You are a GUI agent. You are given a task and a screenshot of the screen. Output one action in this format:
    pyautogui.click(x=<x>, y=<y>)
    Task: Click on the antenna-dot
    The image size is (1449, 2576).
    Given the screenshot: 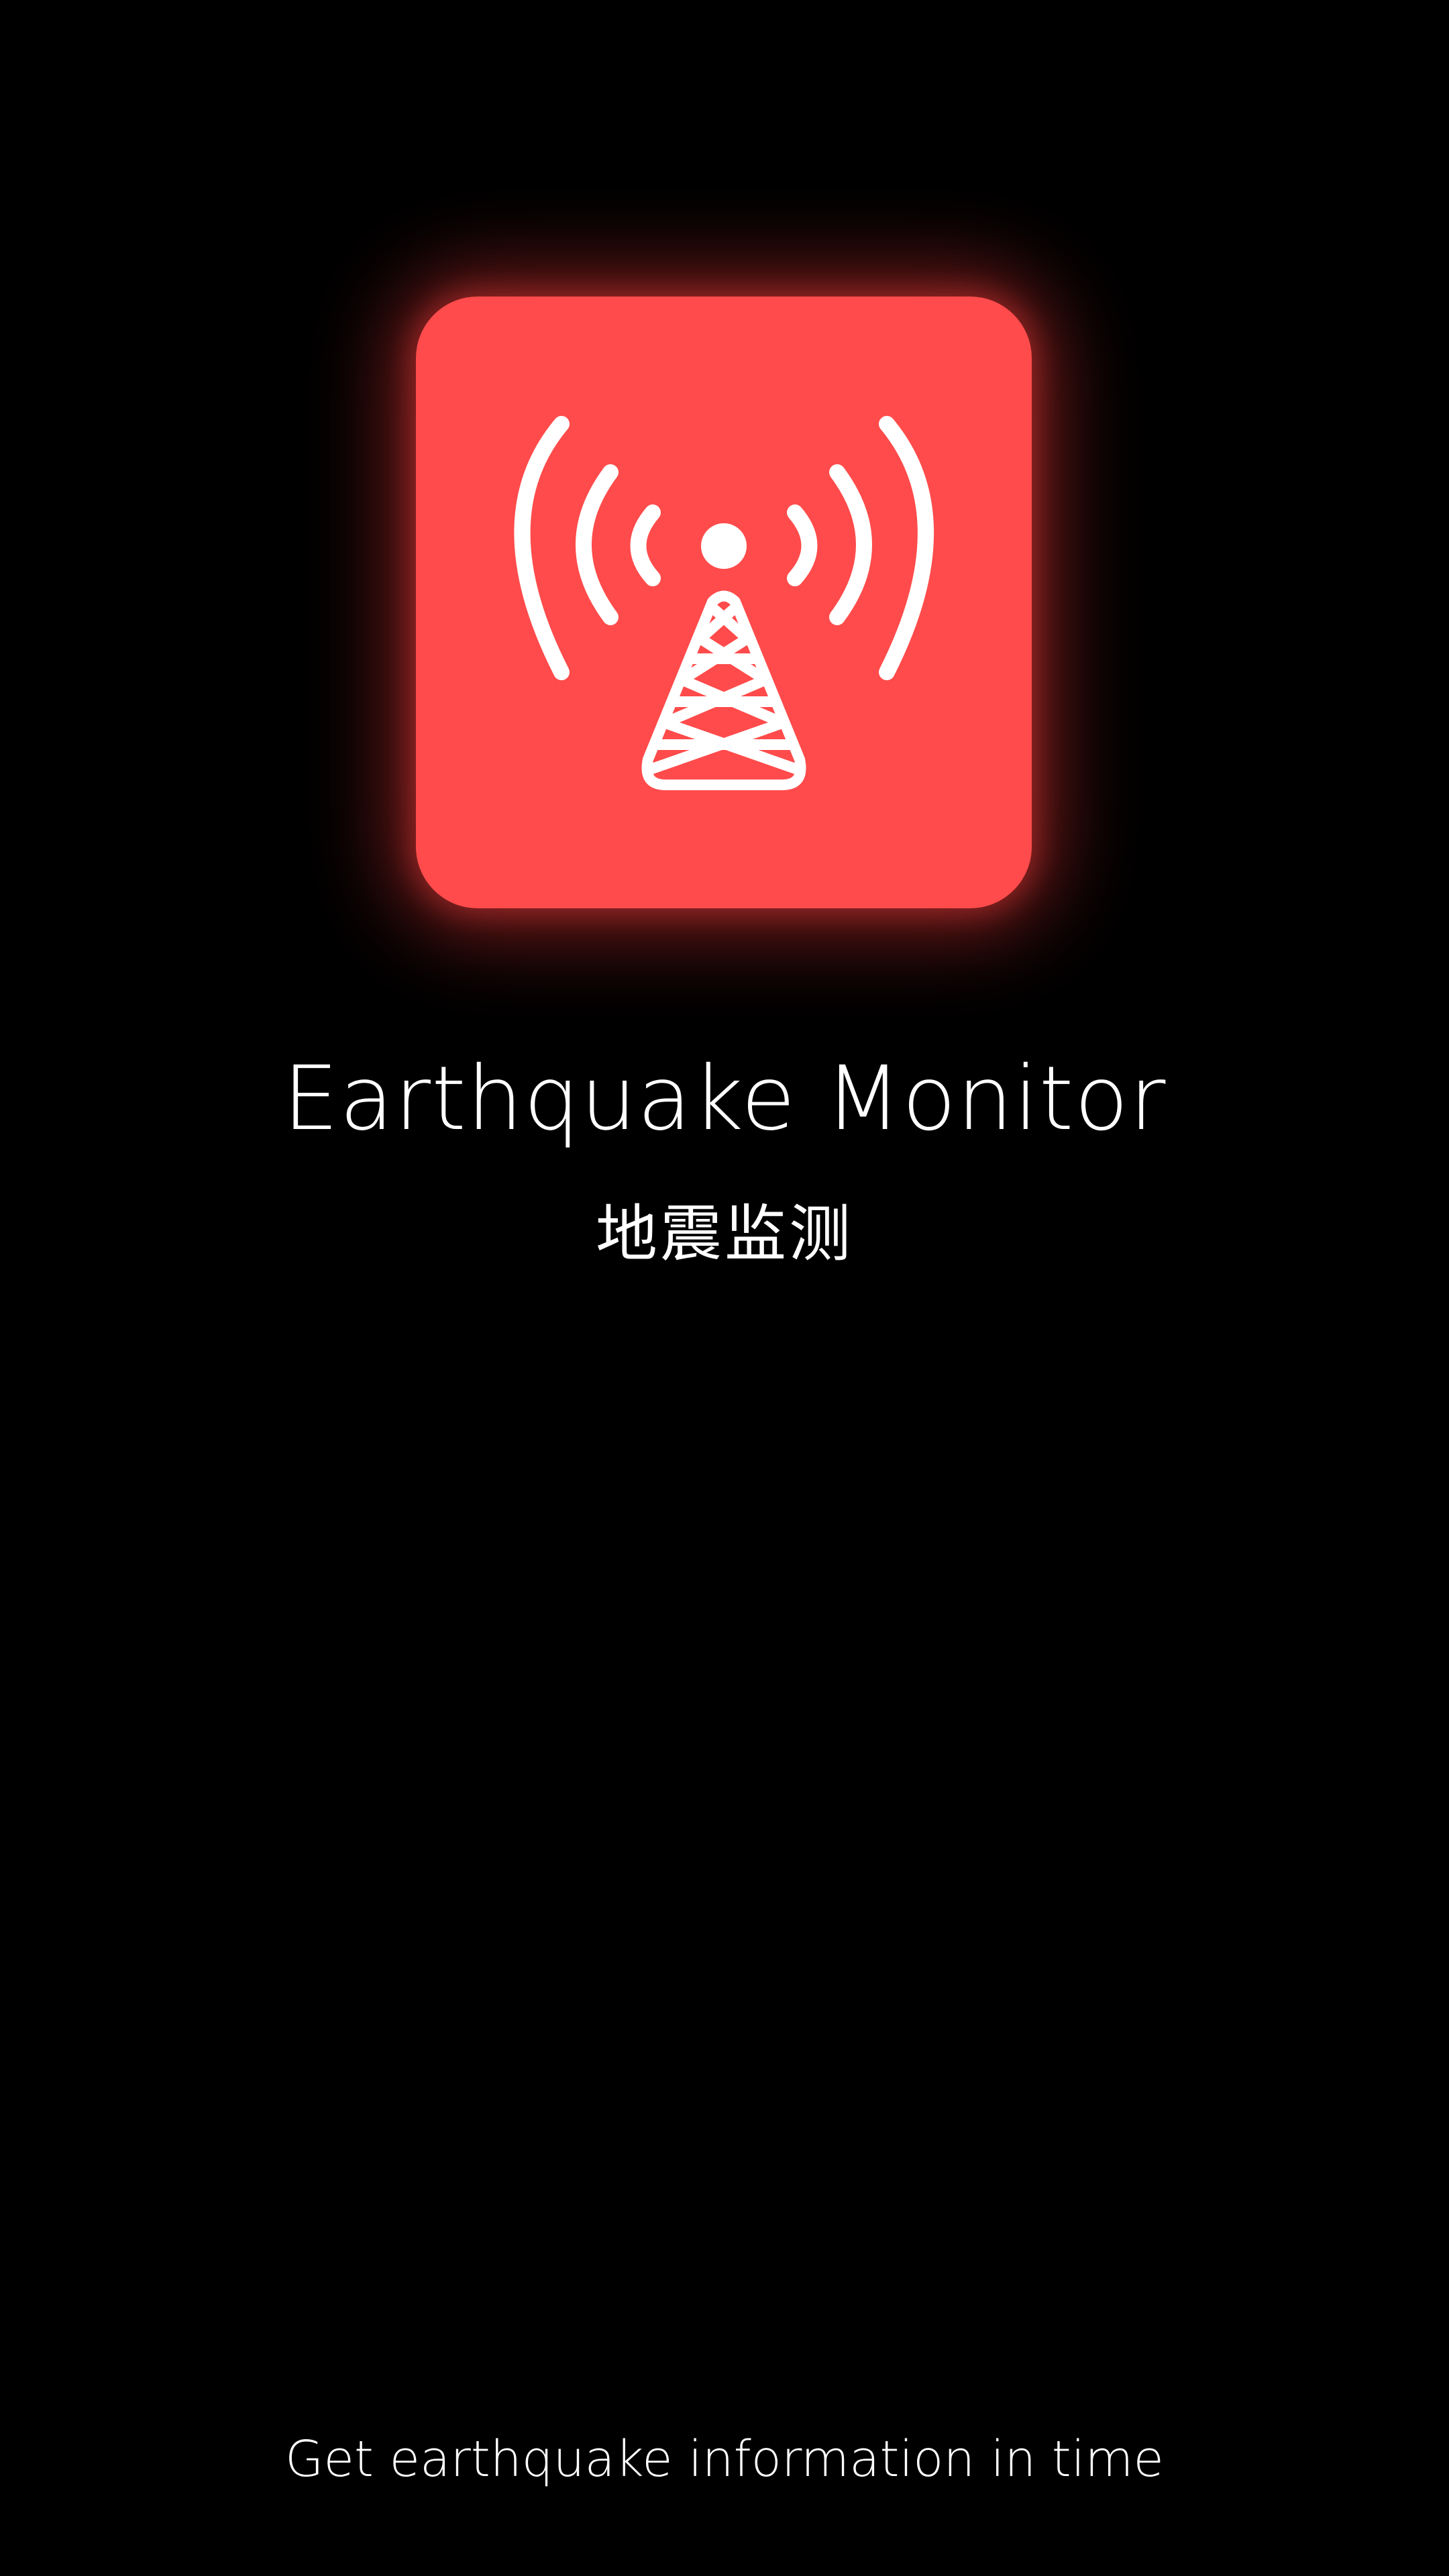 What is the action you would take?
    pyautogui.click(x=724, y=546)
    